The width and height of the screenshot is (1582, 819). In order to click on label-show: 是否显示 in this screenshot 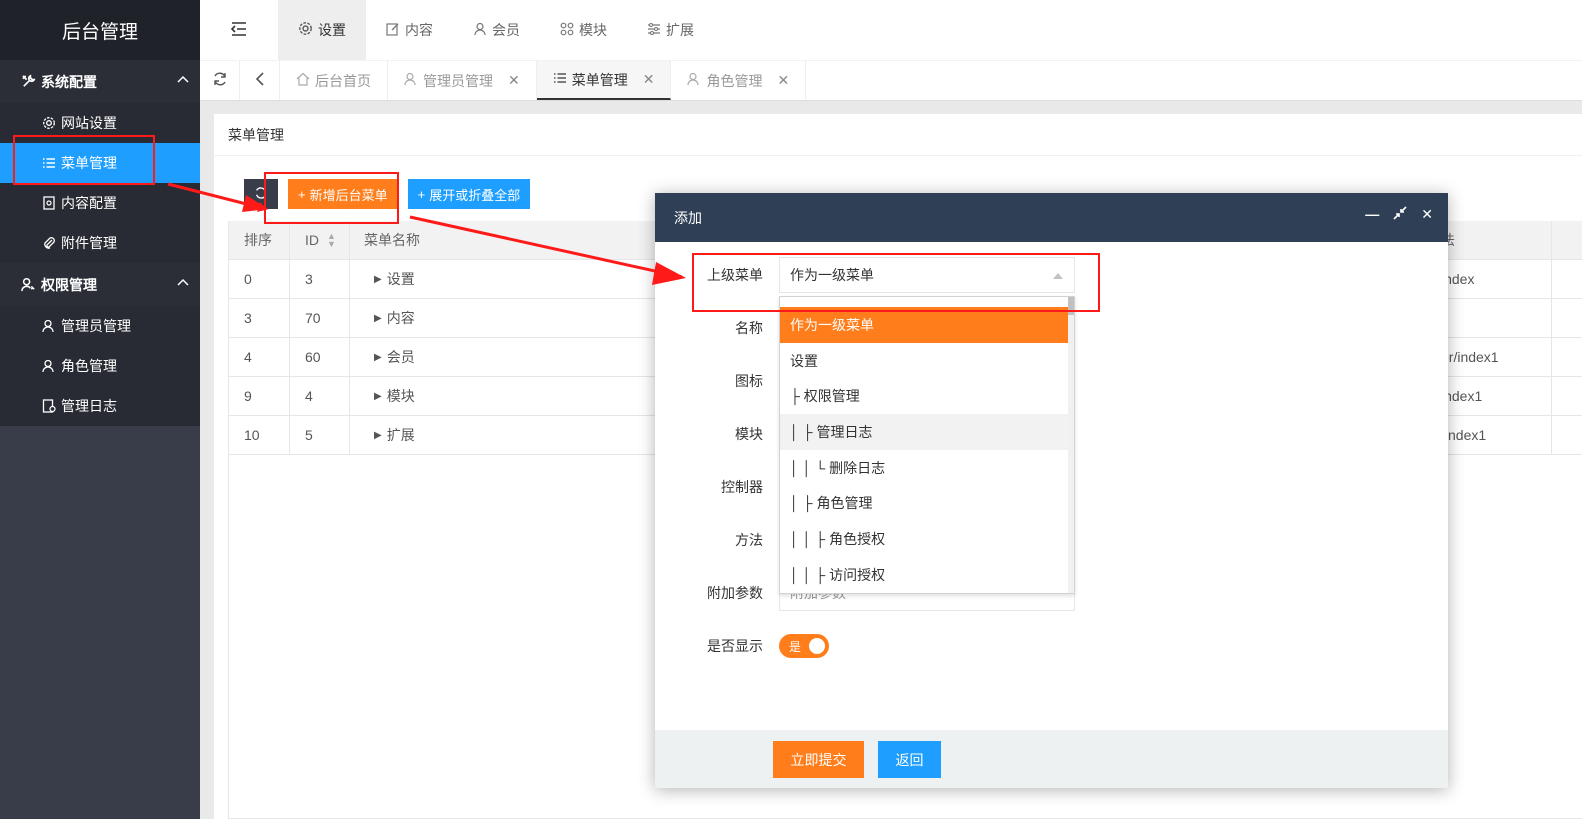, I will do `click(735, 646)`.